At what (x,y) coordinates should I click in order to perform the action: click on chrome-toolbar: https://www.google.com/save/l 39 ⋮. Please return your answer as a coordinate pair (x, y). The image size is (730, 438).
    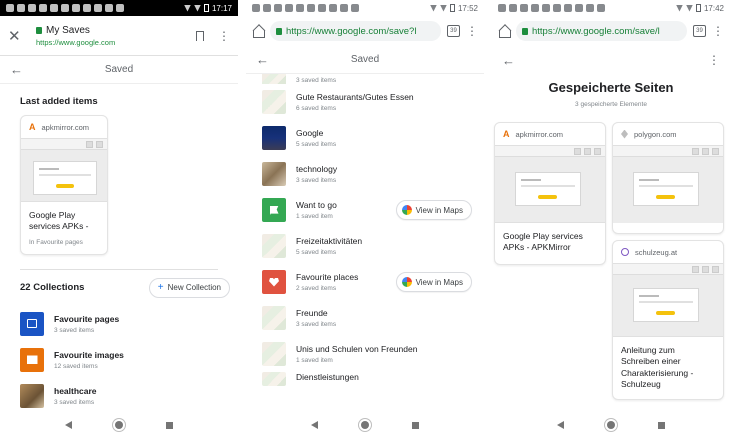
    Looking at the image, I should click on (611, 31).